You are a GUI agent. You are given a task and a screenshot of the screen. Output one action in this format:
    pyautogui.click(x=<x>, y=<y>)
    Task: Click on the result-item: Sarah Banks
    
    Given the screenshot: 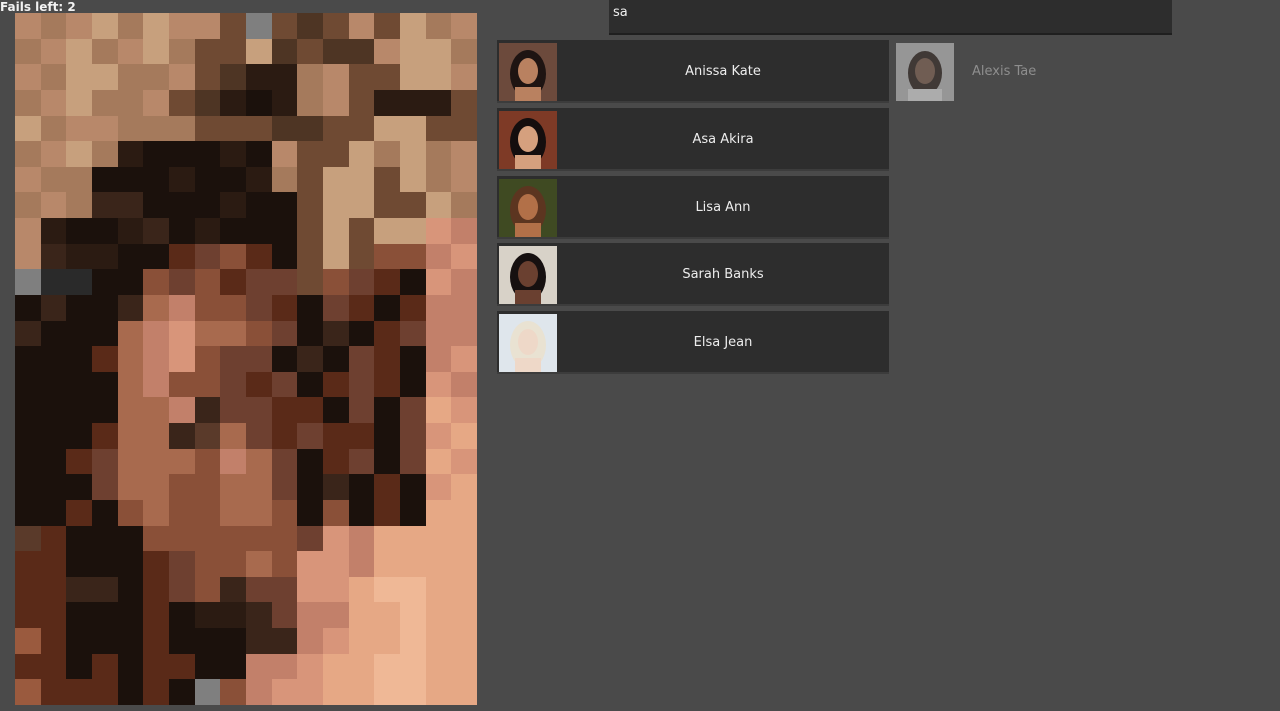 What is the action you would take?
    pyautogui.click(x=693, y=275)
    